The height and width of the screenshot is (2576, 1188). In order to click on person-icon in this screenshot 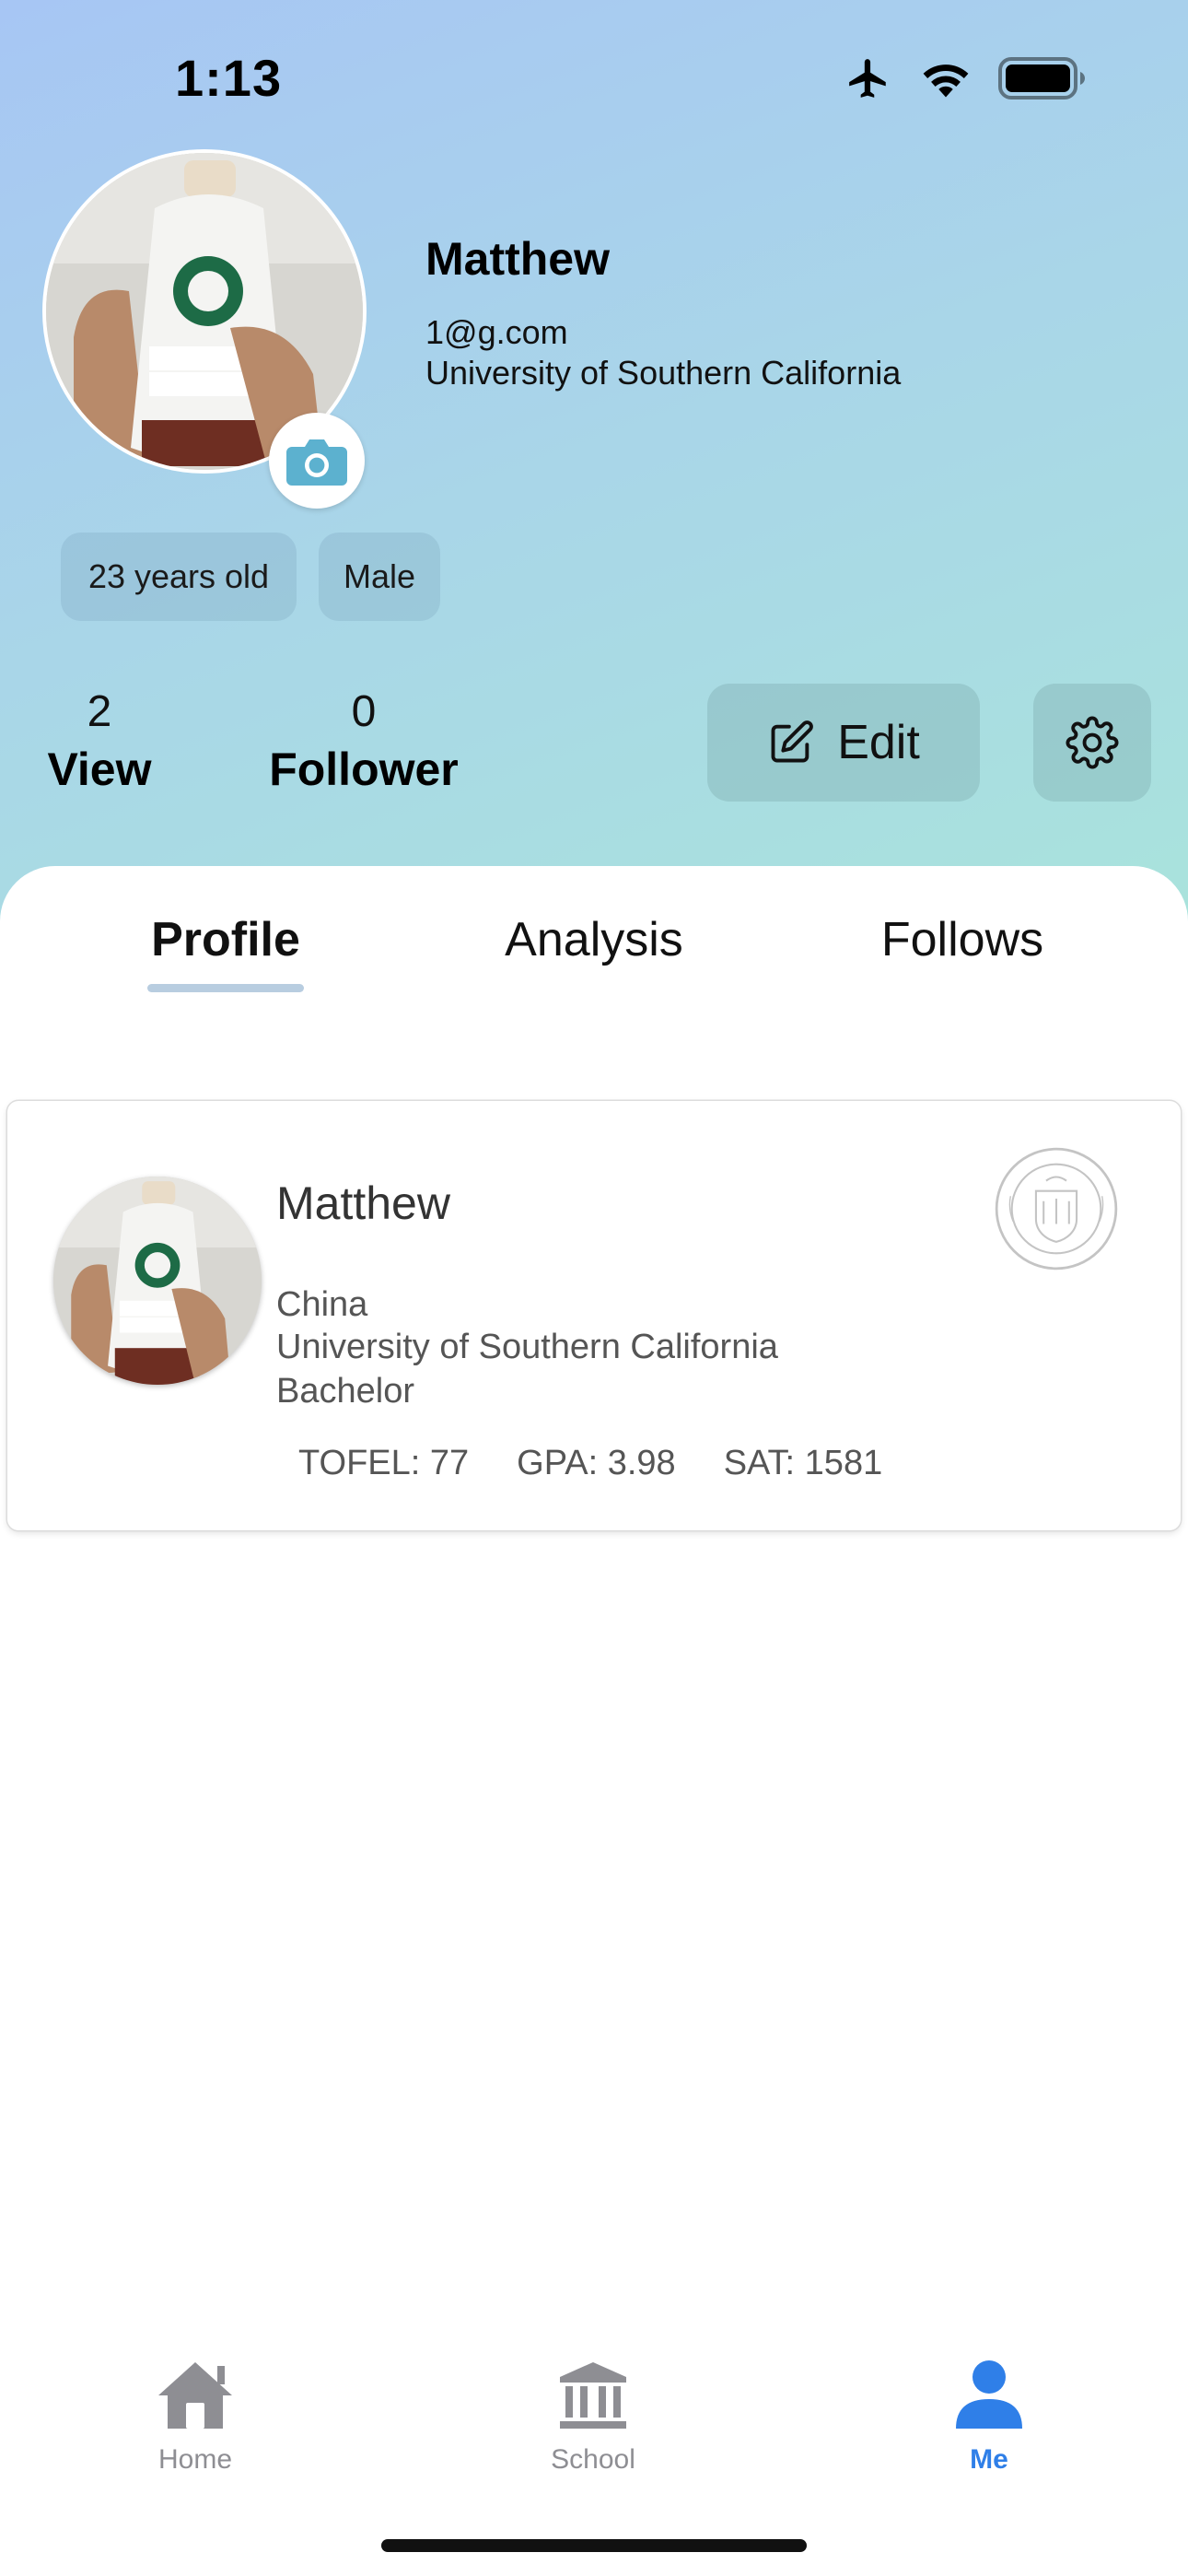, I will do `click(989, 2394)`.